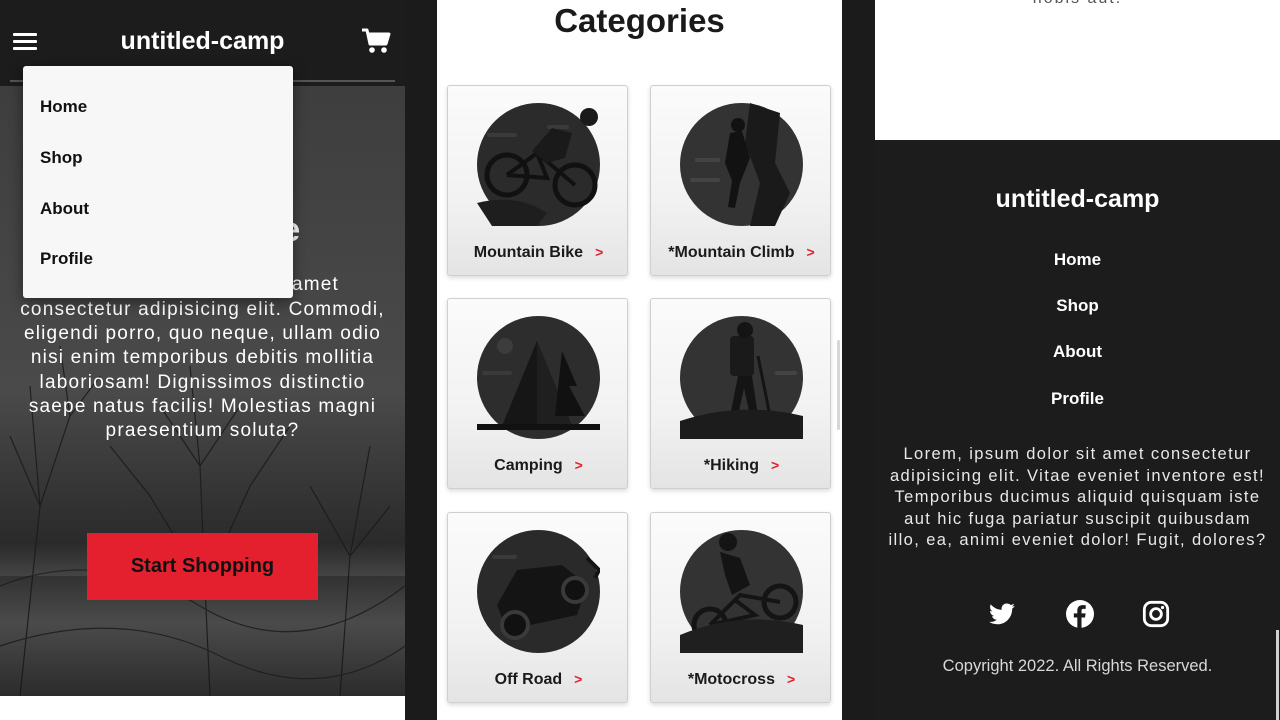 Image resolution: width=1280 pixels, height=720 pixels. What do you see at coordinates (1002, 614) in the screenshot?
I see `twitter-icon` at bounding box center [1002, 614].